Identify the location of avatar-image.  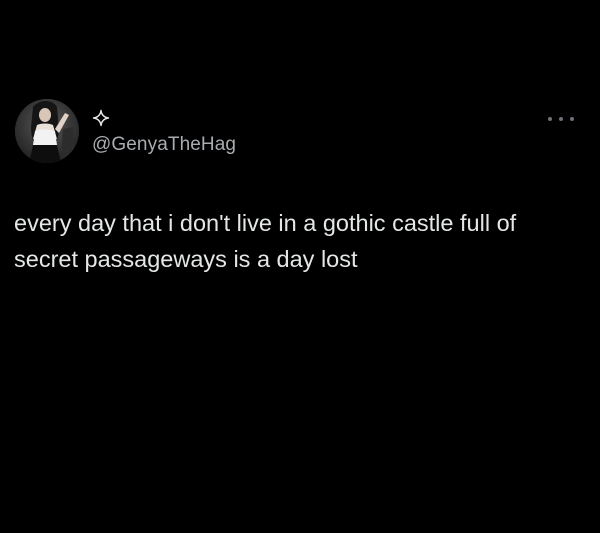
(47, 131).